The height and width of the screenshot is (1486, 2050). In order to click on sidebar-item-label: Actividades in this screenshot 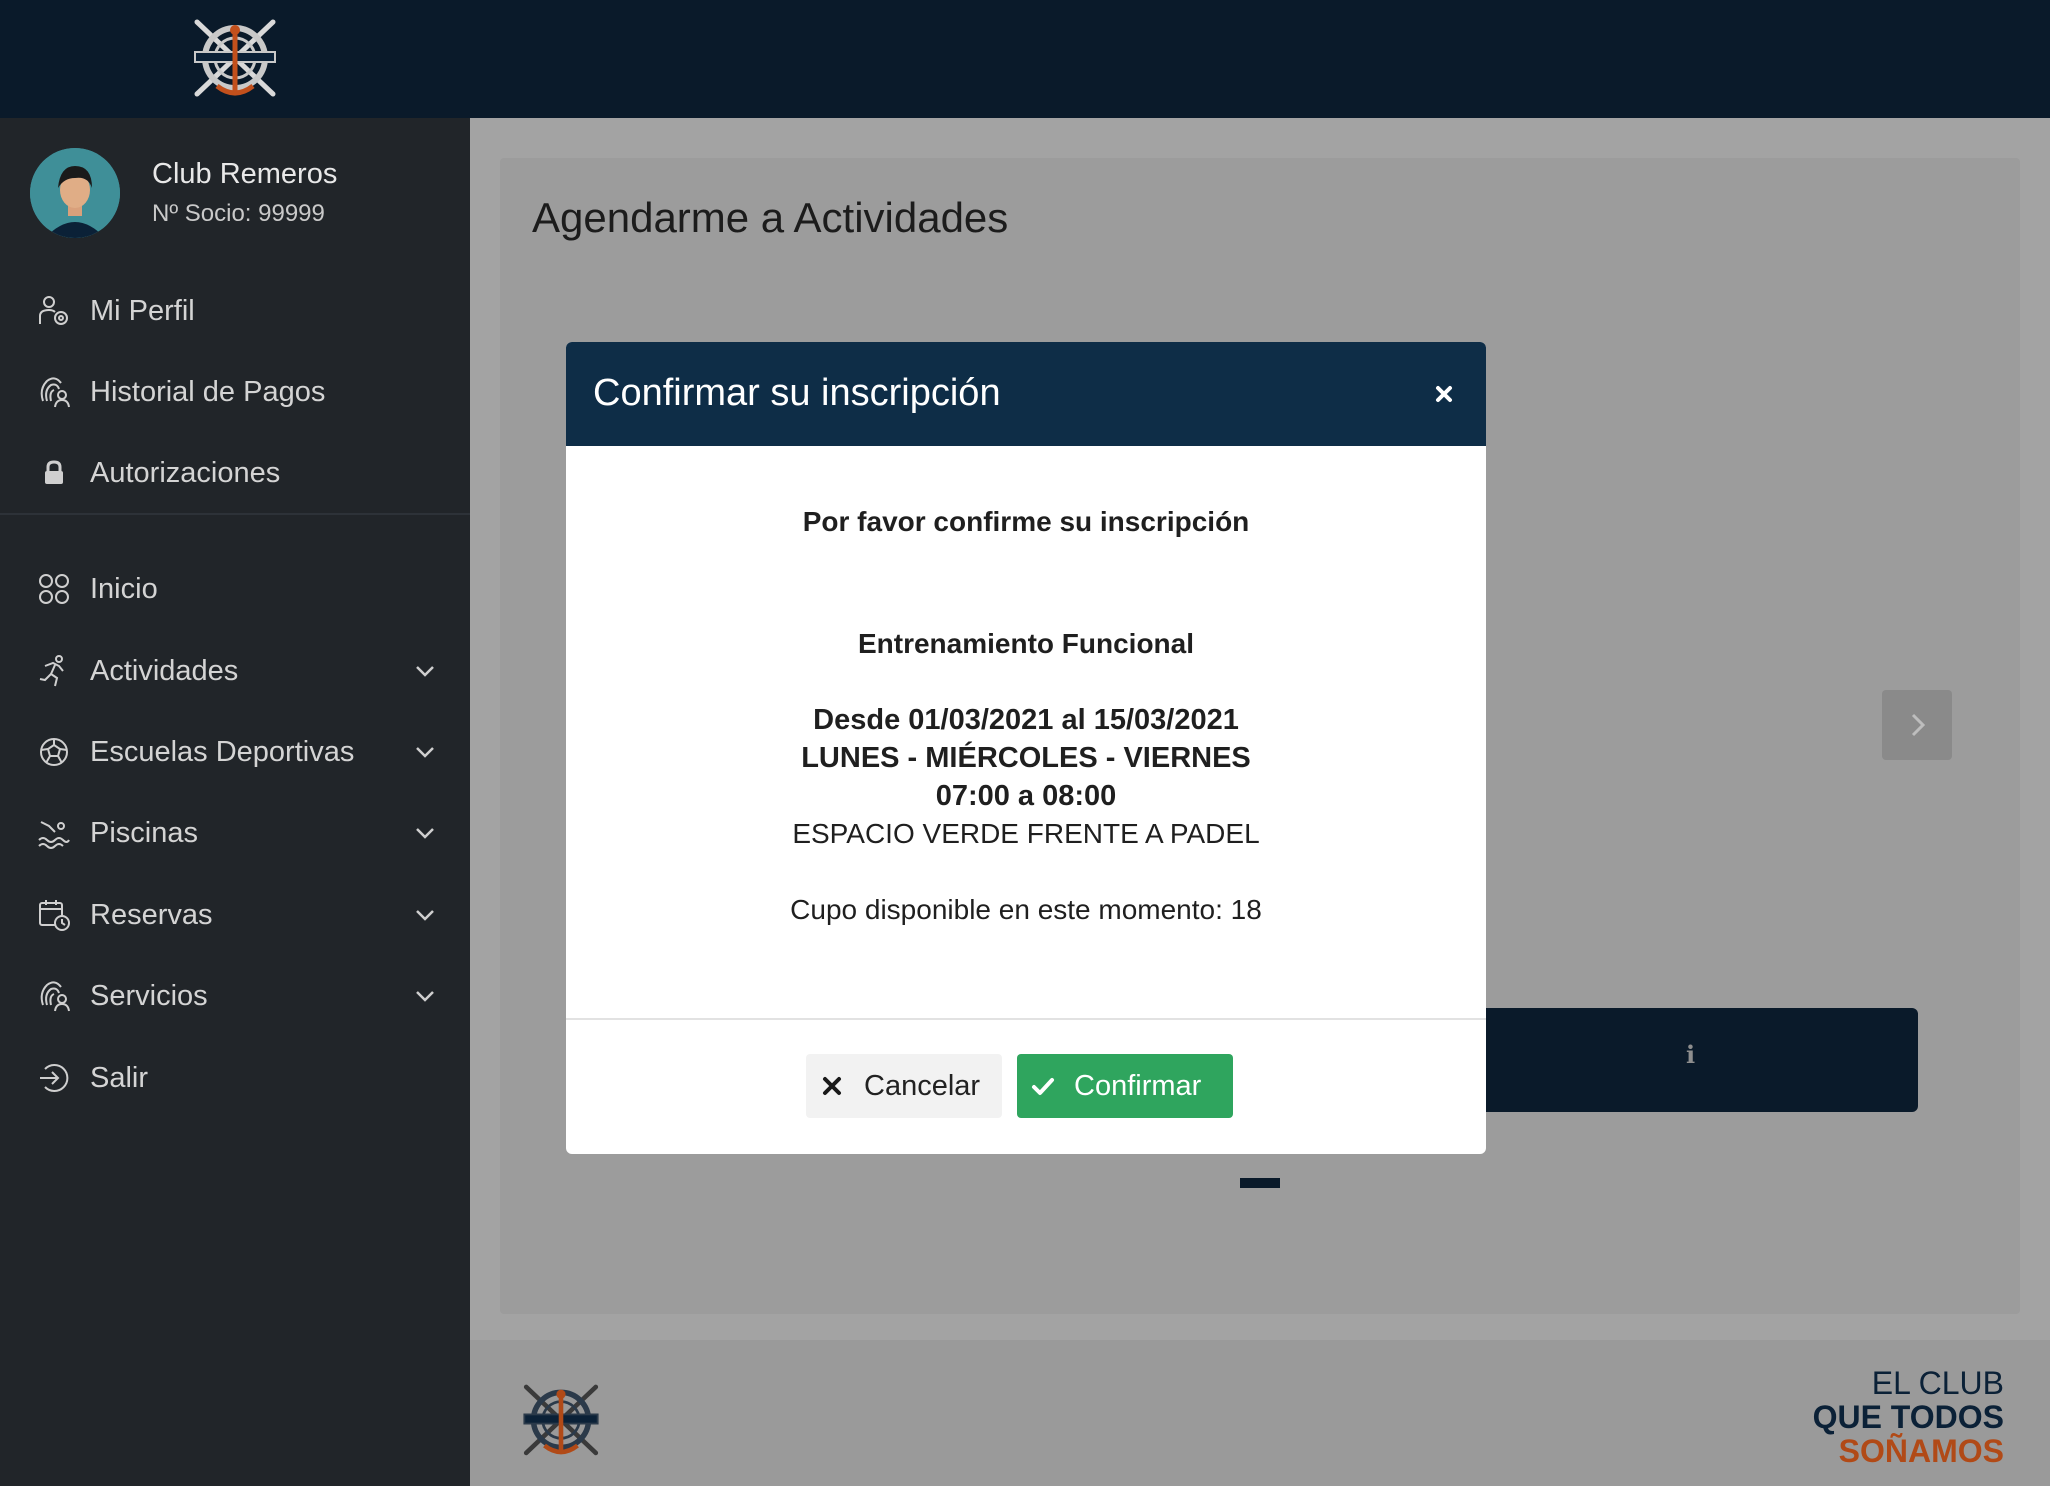, I will do `click(164, 670)`.